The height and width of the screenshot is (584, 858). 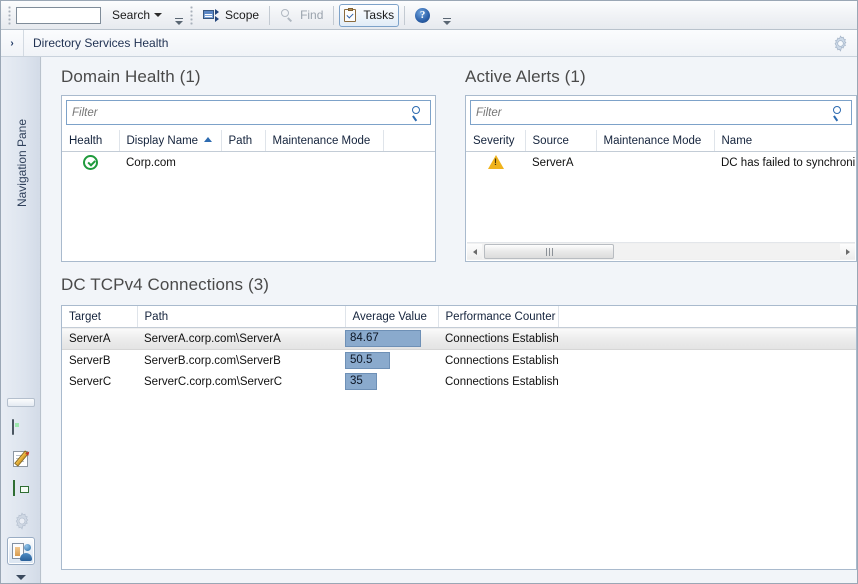 What do you see at coordinates (231, 15) in the screenshot?
I see `scope-button: Scope` at bounding box center [231, 15].